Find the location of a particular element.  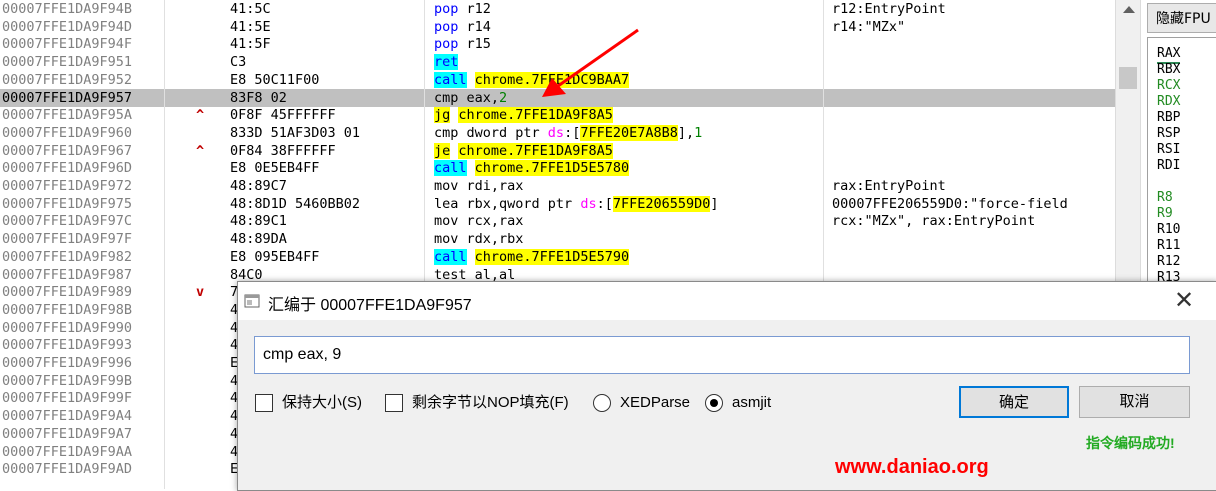

xedparse-radio is located at coordinates (602, 403).